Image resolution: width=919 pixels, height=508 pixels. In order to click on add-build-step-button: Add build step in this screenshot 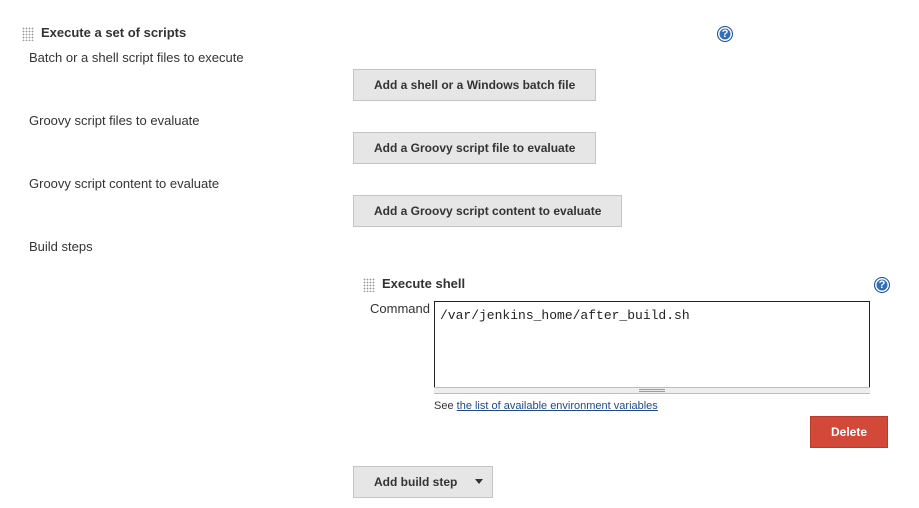, I will do `click(423, 482)`.